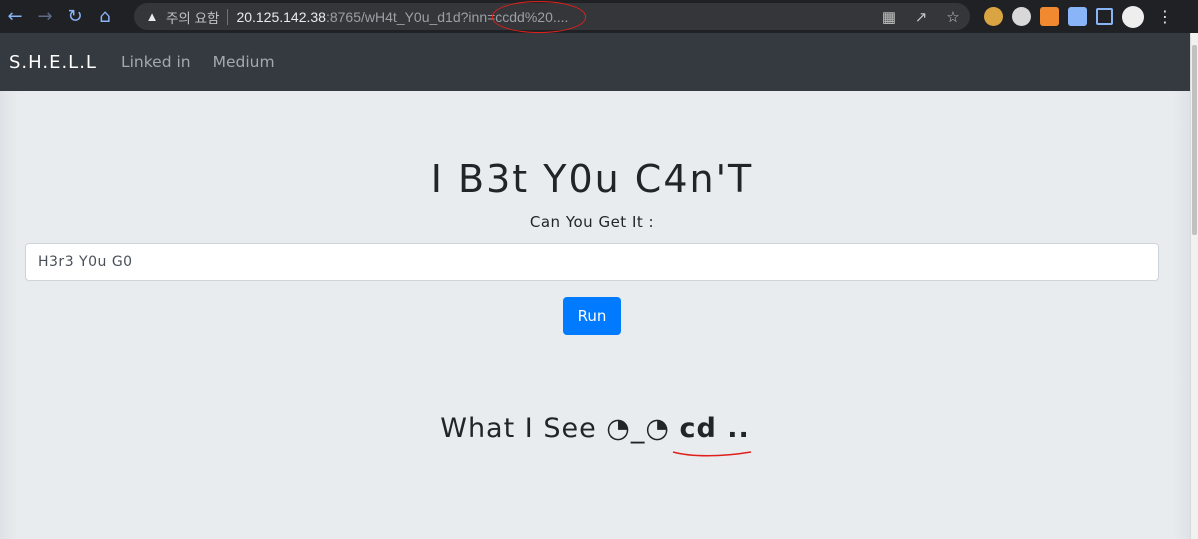 The width and height of the screenshot is (1198, 539). What do you see at coordinates (53, 62) in the screenshot?
I see `navbar-brand: S.H.E.L.L` at bounding box center [53, 62].